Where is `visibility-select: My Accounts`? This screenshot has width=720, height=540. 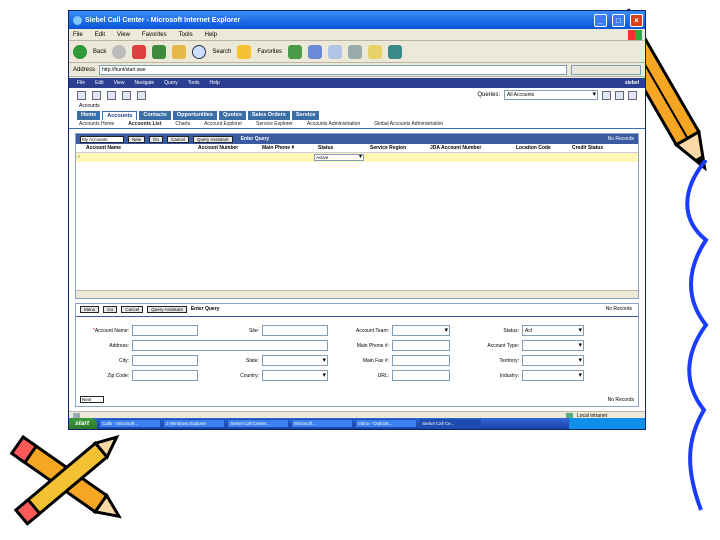
visibility-select: My Accounts is located at coordinates (102, 139).